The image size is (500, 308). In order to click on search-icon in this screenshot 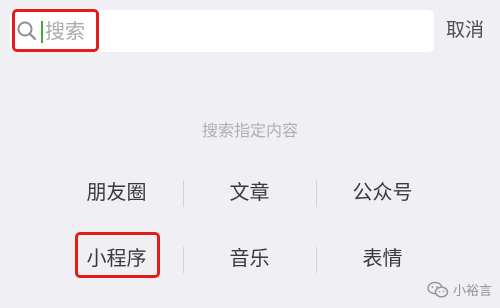, I will do `click(27, 31)`.